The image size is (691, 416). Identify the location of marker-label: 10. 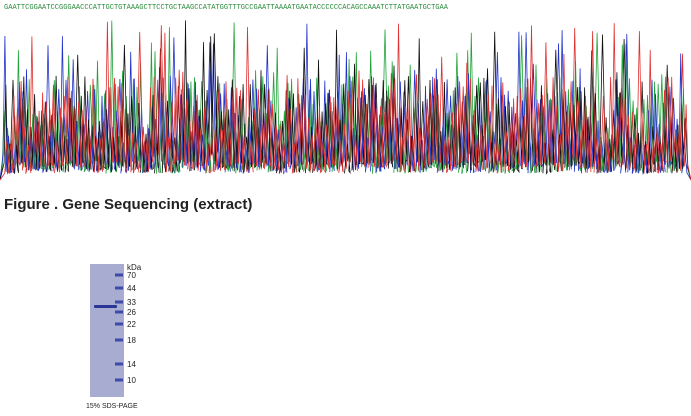
(131, 380).